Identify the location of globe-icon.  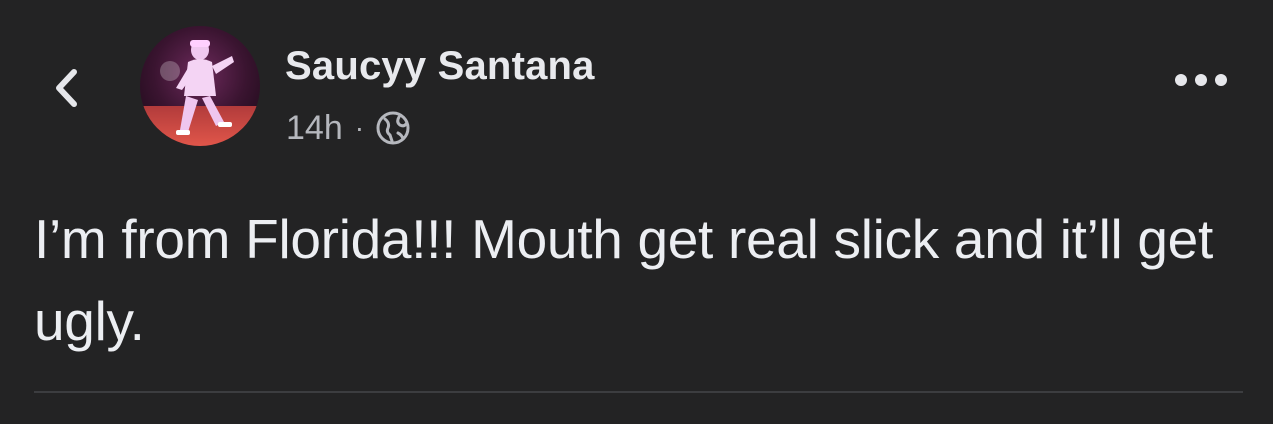
(393, 128).